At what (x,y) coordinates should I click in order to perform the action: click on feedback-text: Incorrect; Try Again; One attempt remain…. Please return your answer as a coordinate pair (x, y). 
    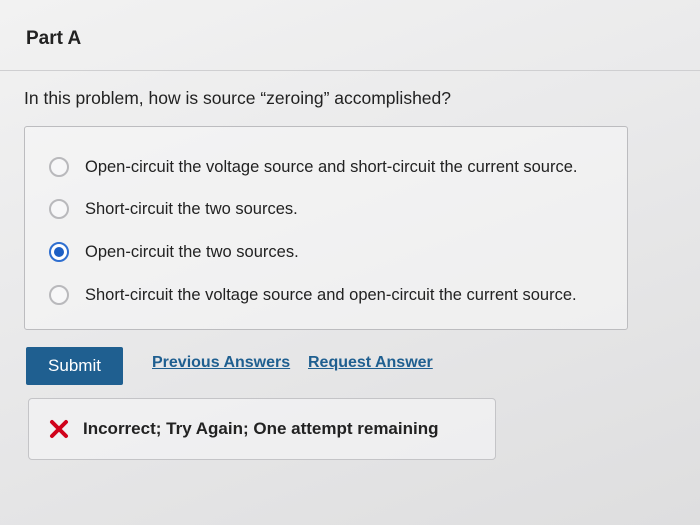
    Looking at the image, I should click on (261, 428).